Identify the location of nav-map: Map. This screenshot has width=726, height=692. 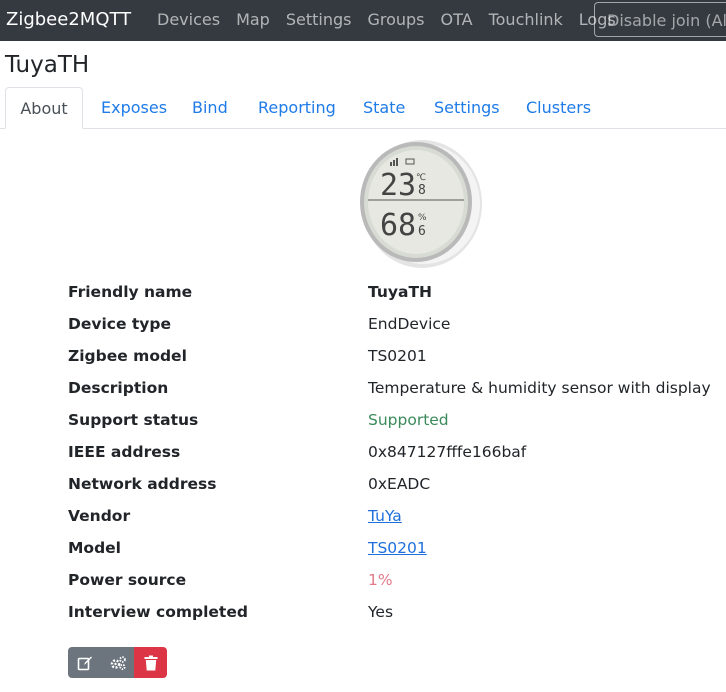
(253, 19).